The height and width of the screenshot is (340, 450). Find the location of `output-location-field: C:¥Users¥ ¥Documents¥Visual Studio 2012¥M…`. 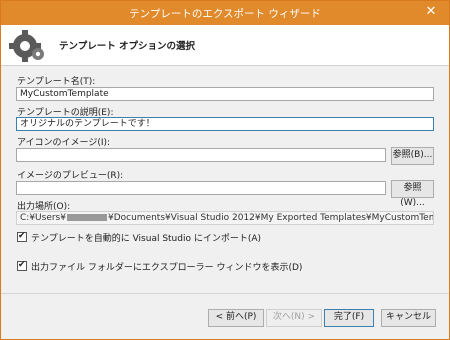

output-location-field: C:¥Users¥ ¥Documents¥Visual Studio 2012¥M… is located at coordinates (225, 218).